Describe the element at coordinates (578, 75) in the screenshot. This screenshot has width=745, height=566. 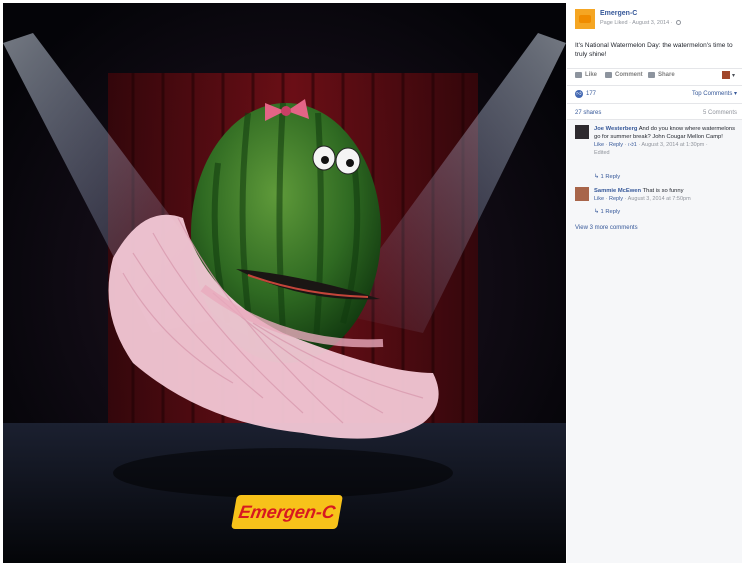
I see `thumbs-up-icon` at that location.